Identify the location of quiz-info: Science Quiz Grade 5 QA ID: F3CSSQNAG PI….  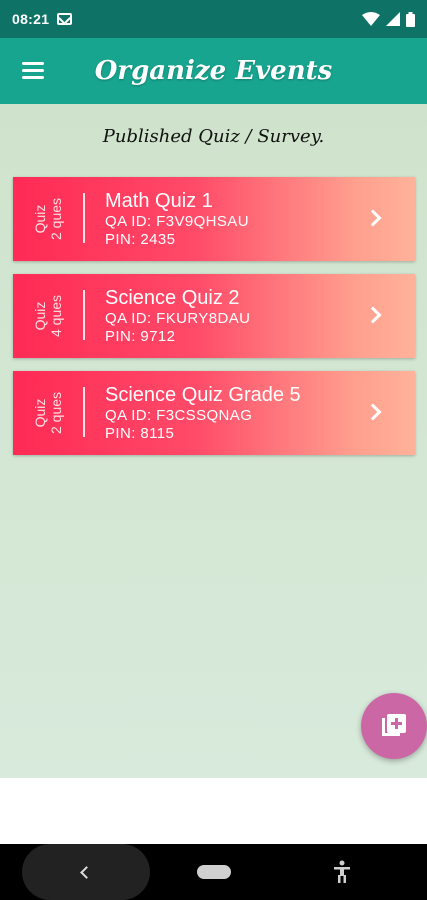
(203, 413).